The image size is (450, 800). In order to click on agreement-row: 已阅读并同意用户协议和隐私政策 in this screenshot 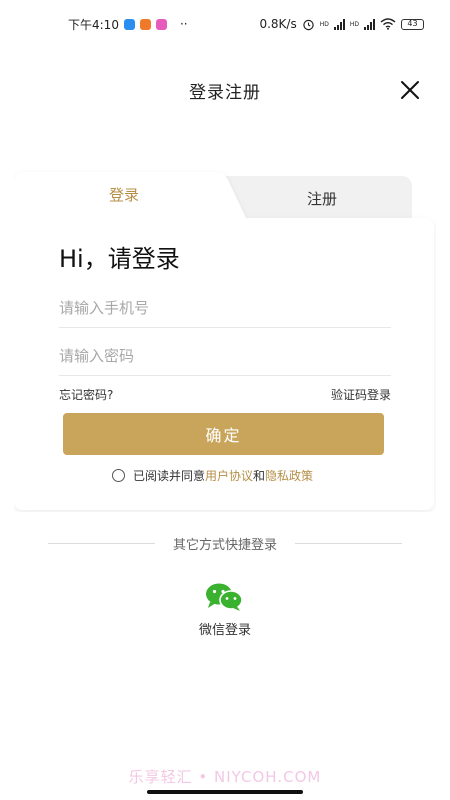, I will do `click(212, 475)`.